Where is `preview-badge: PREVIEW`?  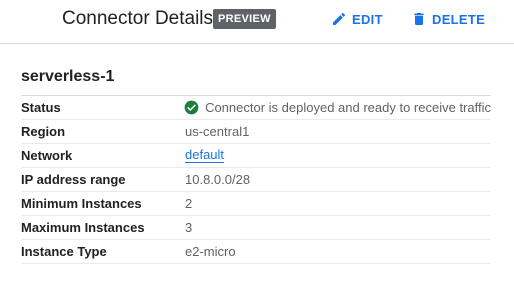
preview-badge: PREVIEW is located at coordinates (244, 19).